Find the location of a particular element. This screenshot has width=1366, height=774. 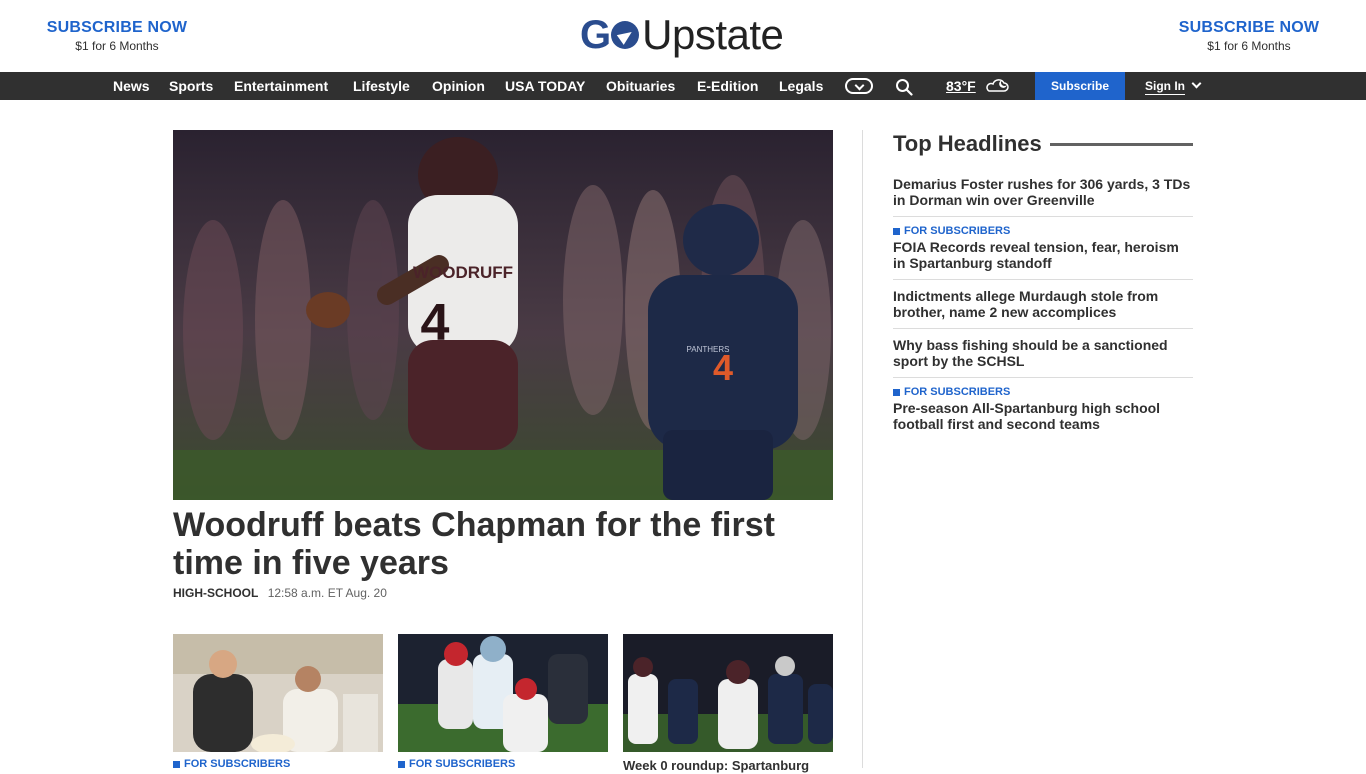

column-divider is located at coordinates (862, 449).